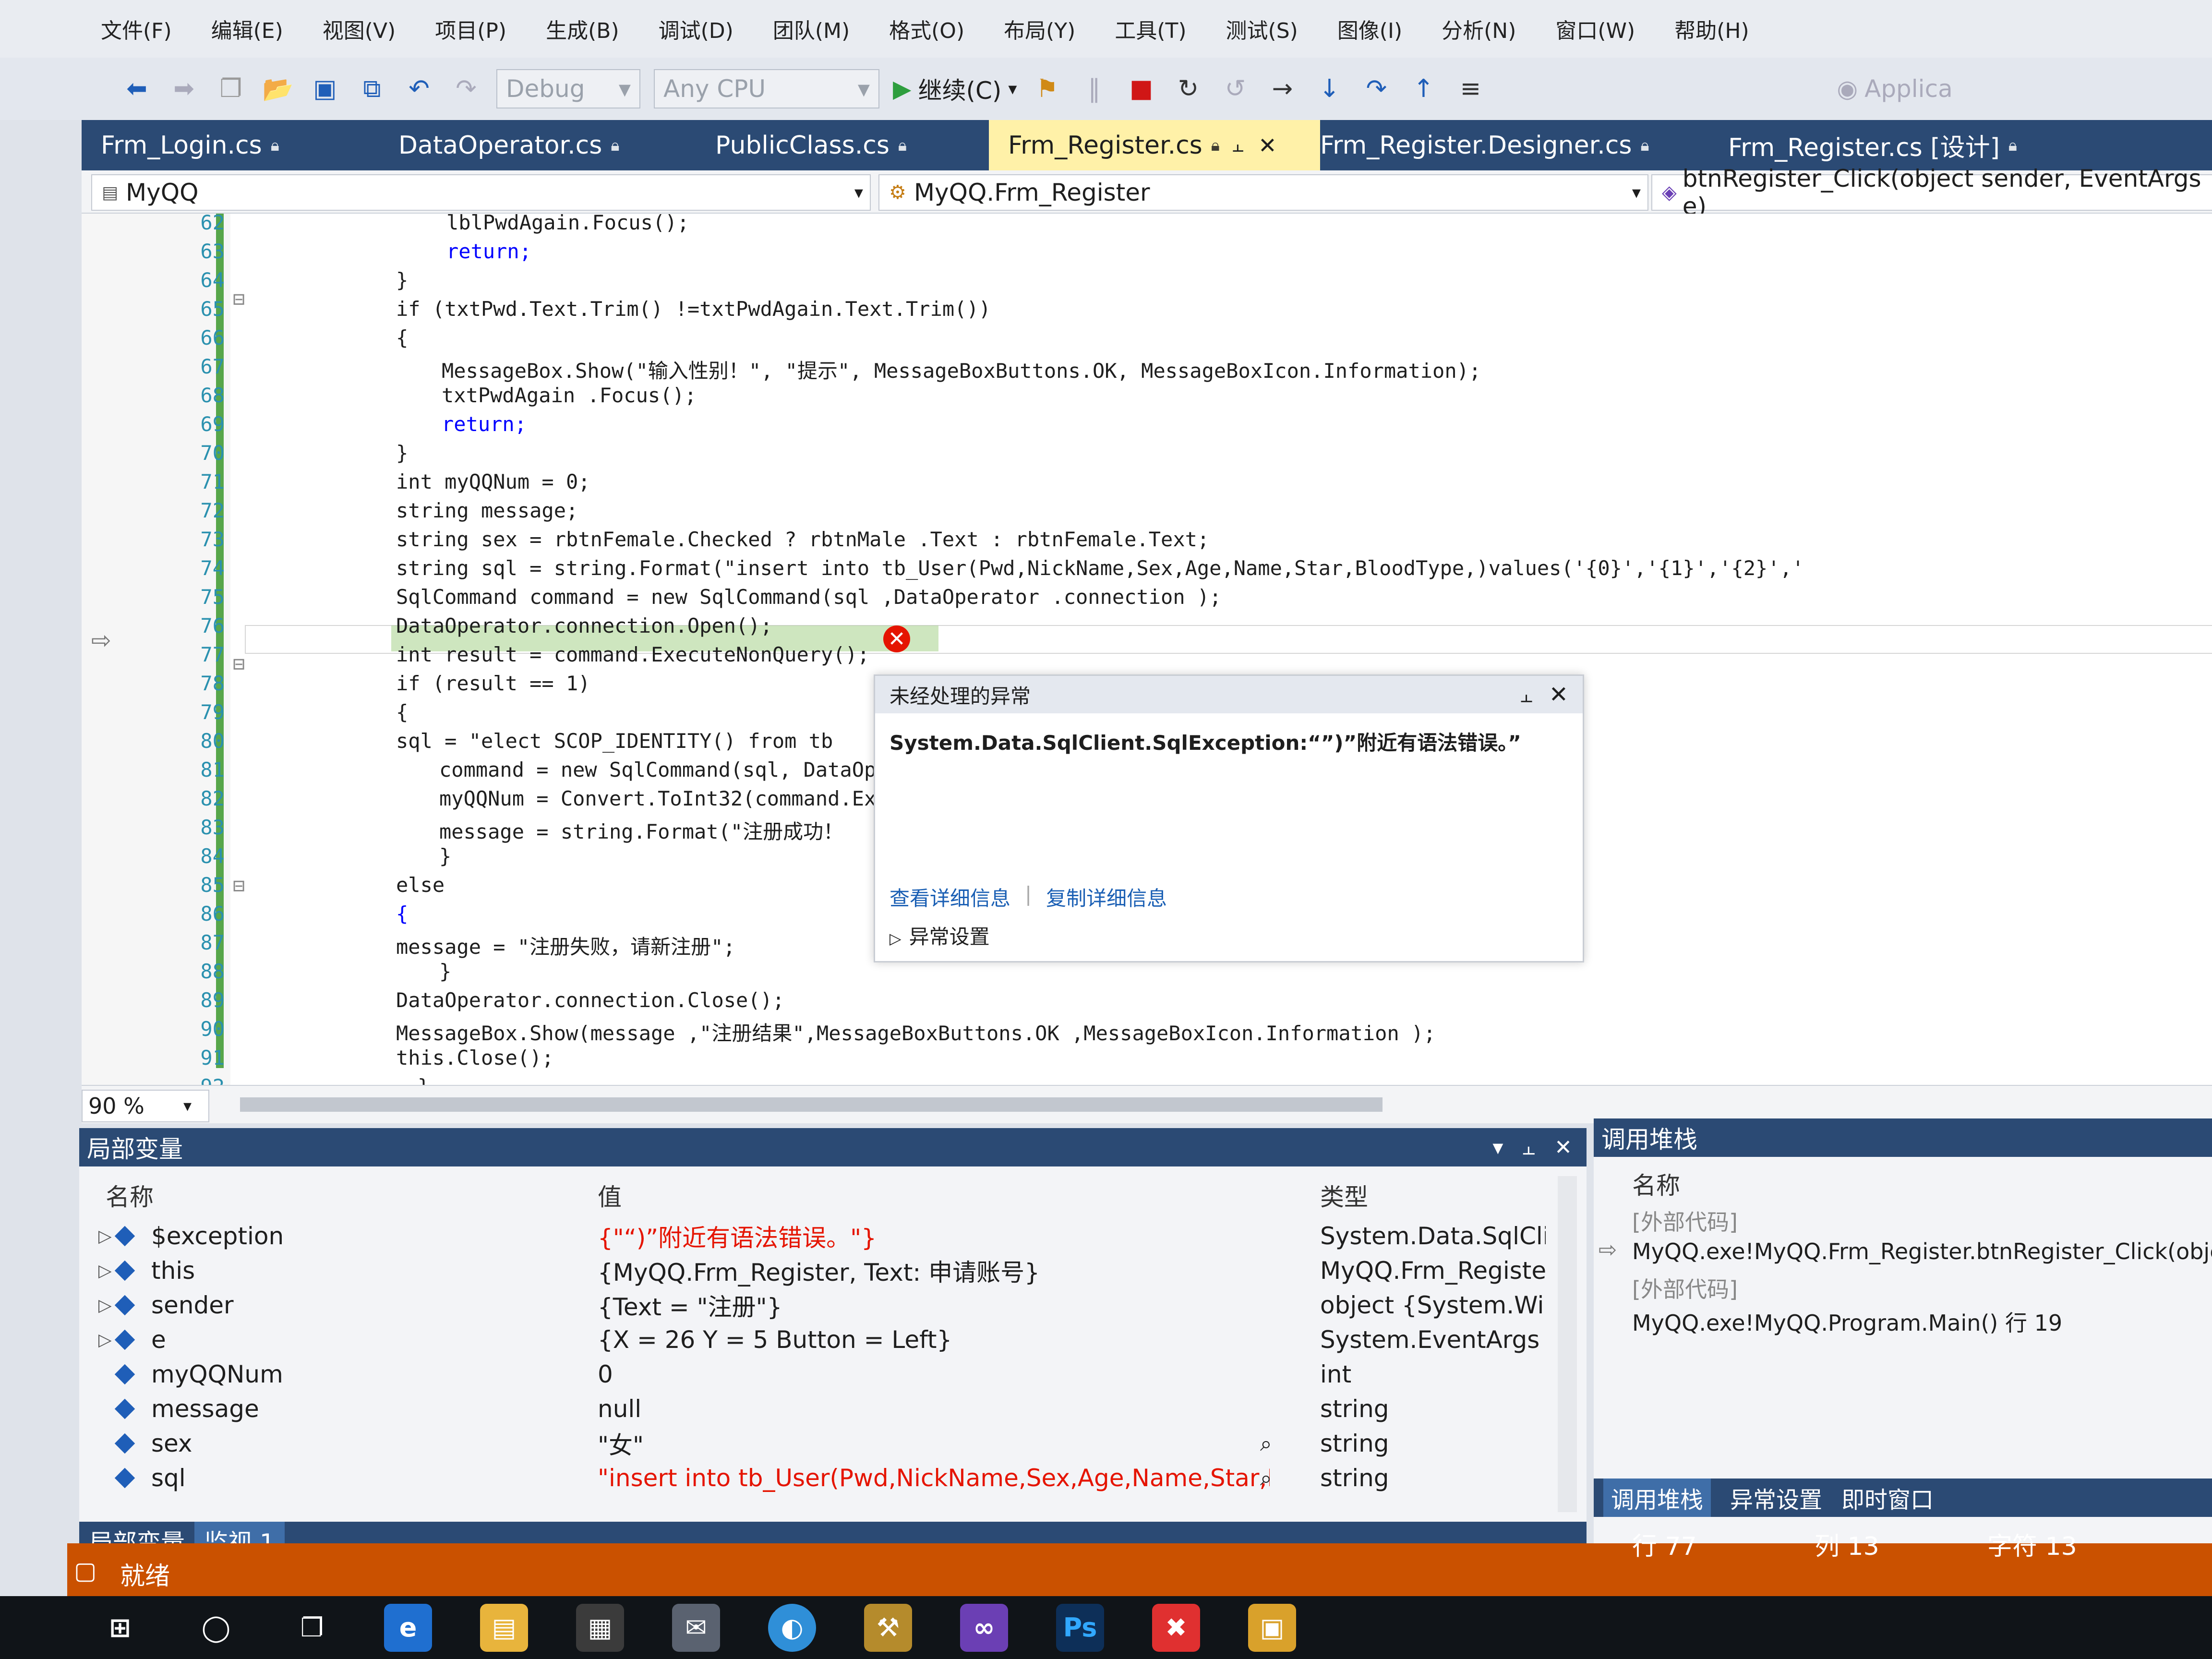  What do you see at coordinates (137, 89) in the screenshot?
I see `back-icon: ⬅` at bounding box center [137, 89].